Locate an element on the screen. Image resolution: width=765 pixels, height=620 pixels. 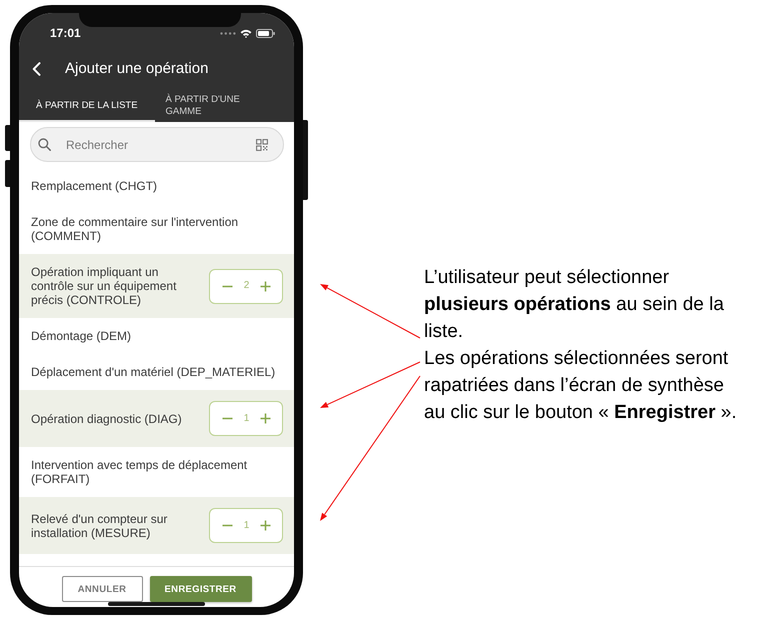
signal-dots-icon is located at coordinates (228, 33).